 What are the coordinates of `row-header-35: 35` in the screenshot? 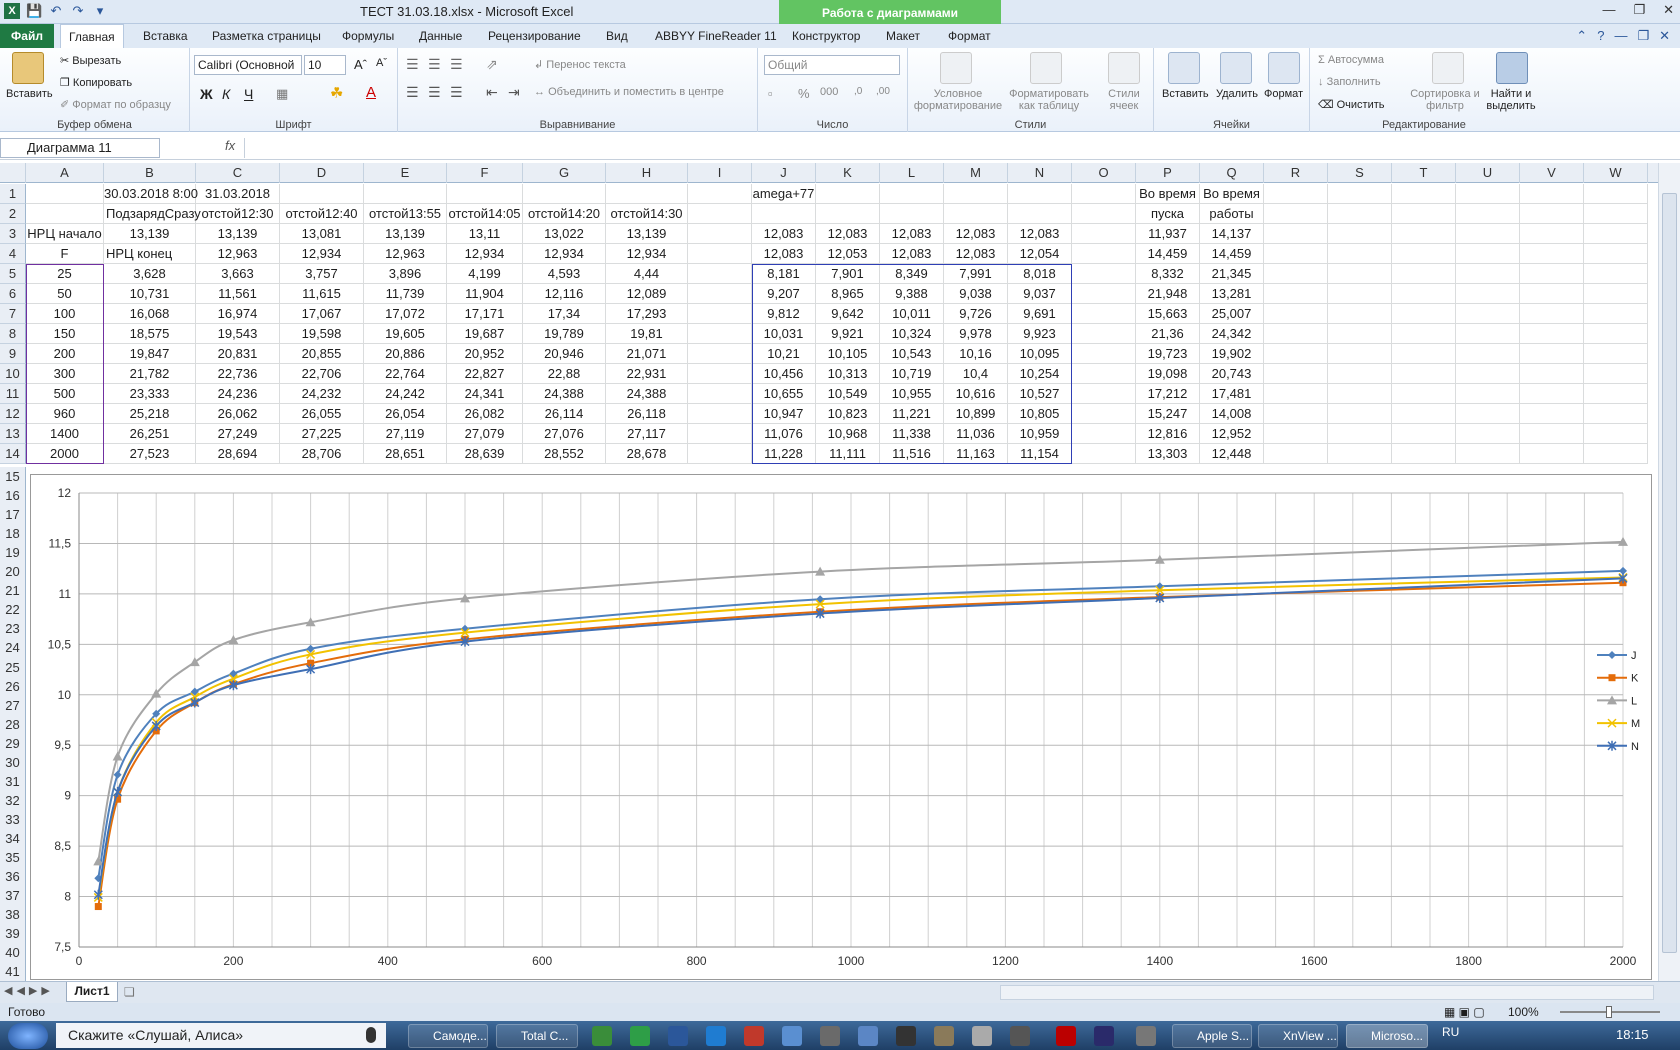 It's located at (13, 858).